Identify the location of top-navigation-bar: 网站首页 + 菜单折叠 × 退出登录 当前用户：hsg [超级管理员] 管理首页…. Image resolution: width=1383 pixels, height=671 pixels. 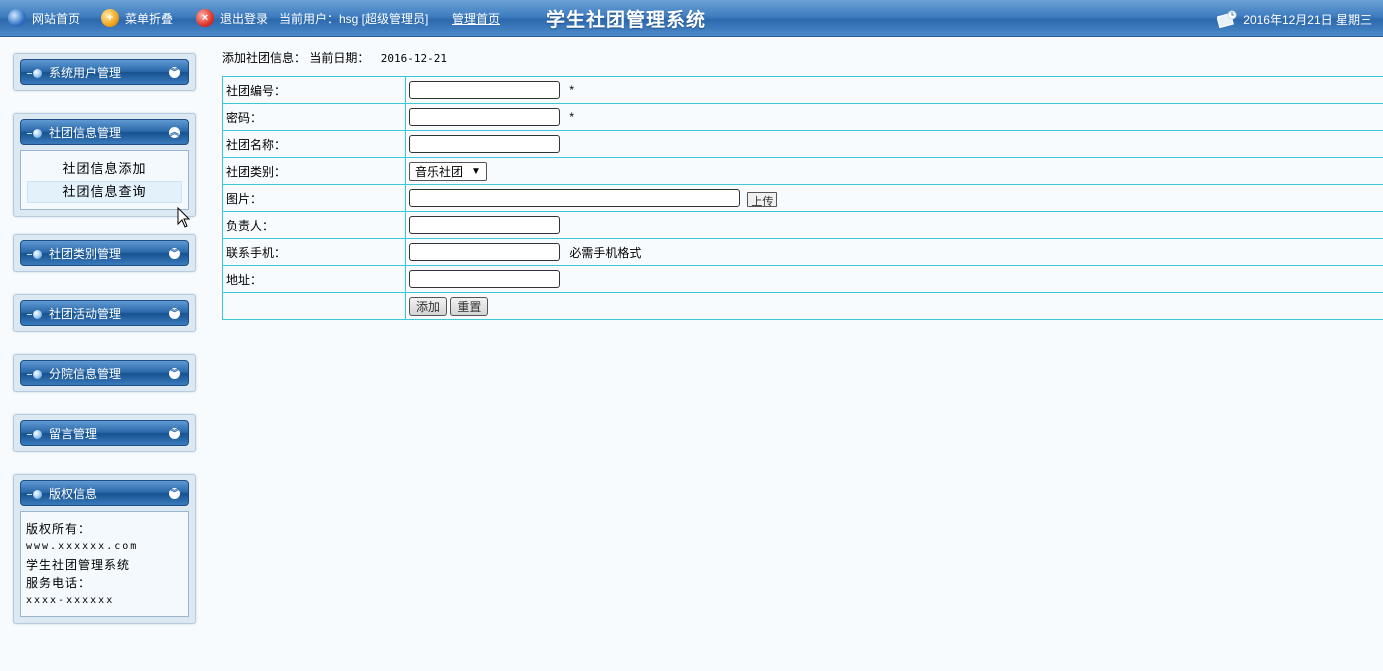
(691, 18).